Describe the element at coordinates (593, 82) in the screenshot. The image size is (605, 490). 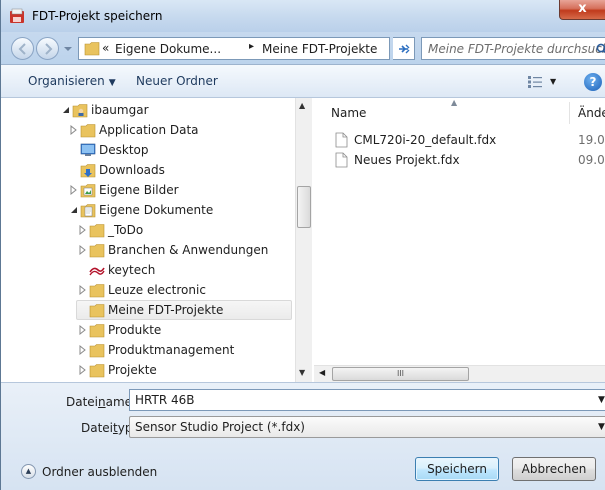
I see `help-button: ?` at that location.